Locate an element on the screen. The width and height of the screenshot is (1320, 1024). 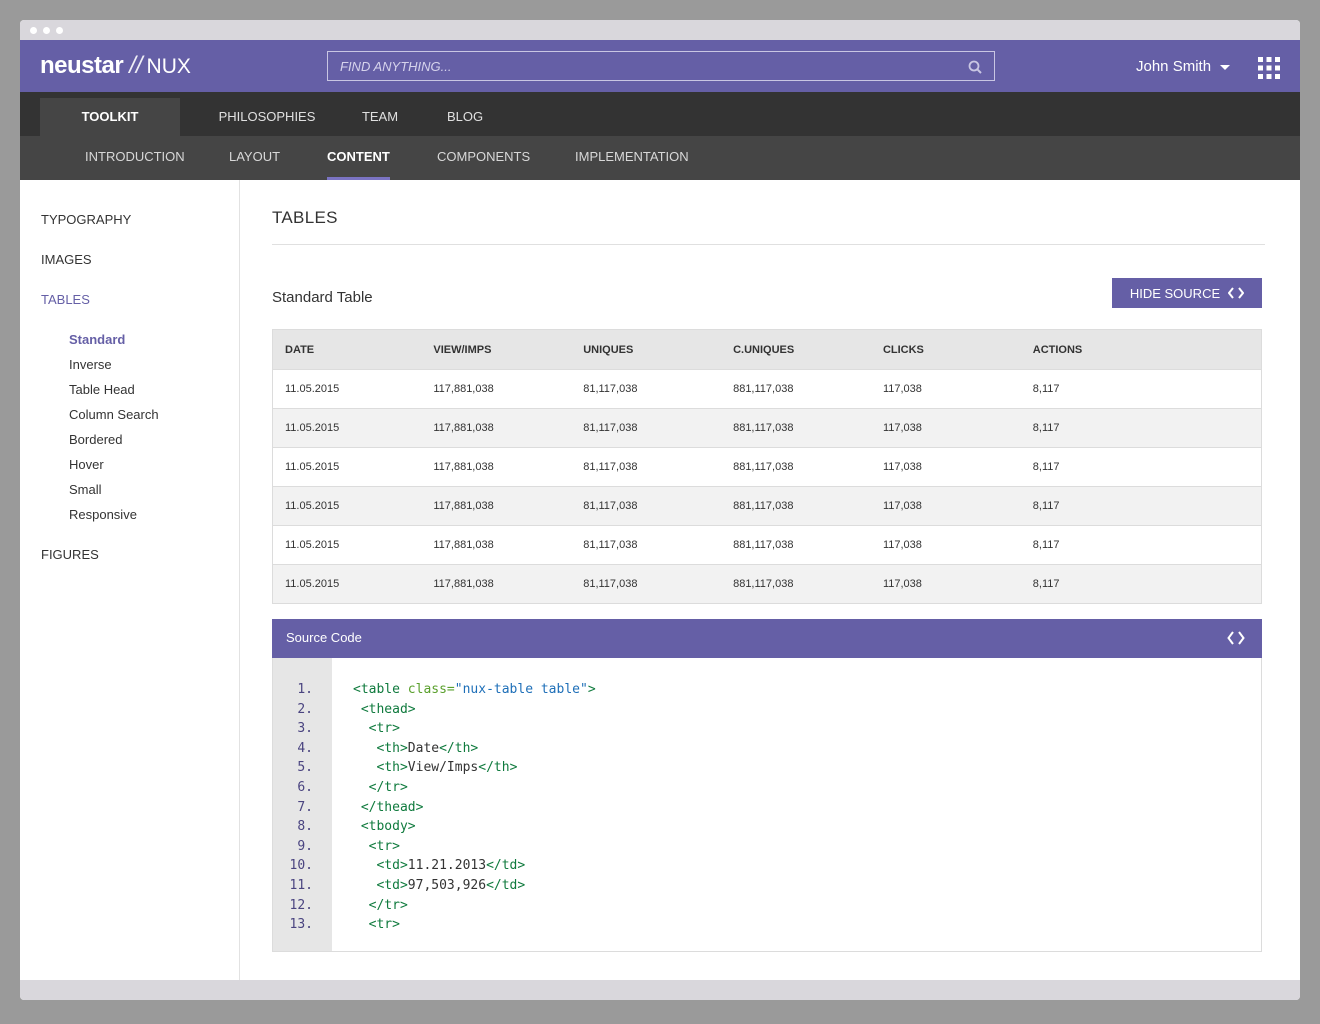
user-name: John Smith is located at coordinates (1174, 66).